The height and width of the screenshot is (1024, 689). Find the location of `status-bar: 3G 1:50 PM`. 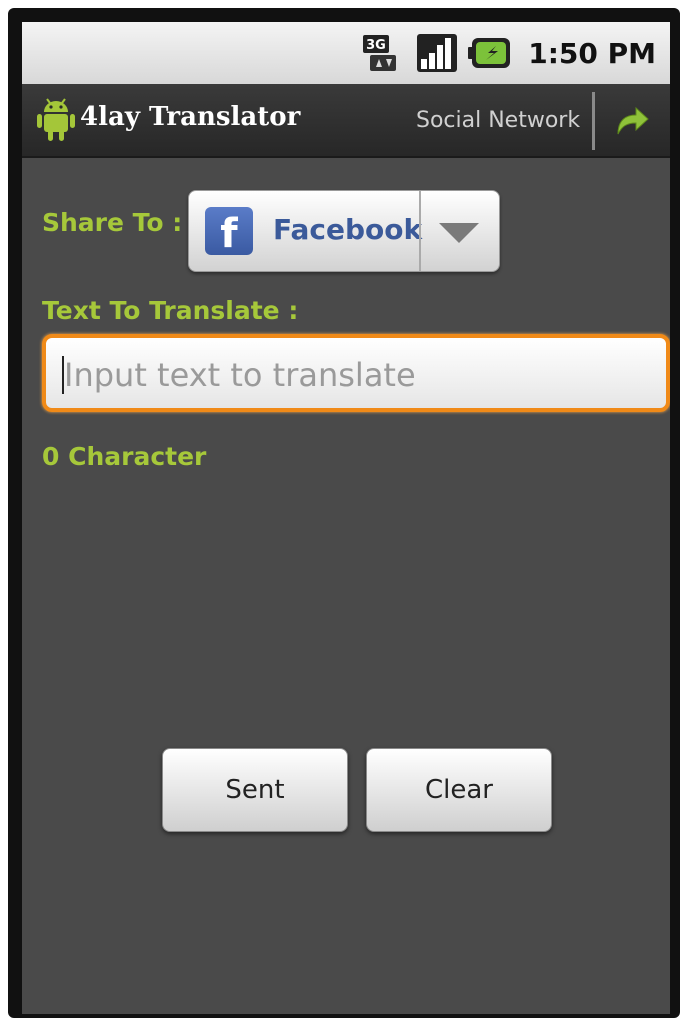

status-bar: 3G 1:50 PM is located at coordinates (346, 53).